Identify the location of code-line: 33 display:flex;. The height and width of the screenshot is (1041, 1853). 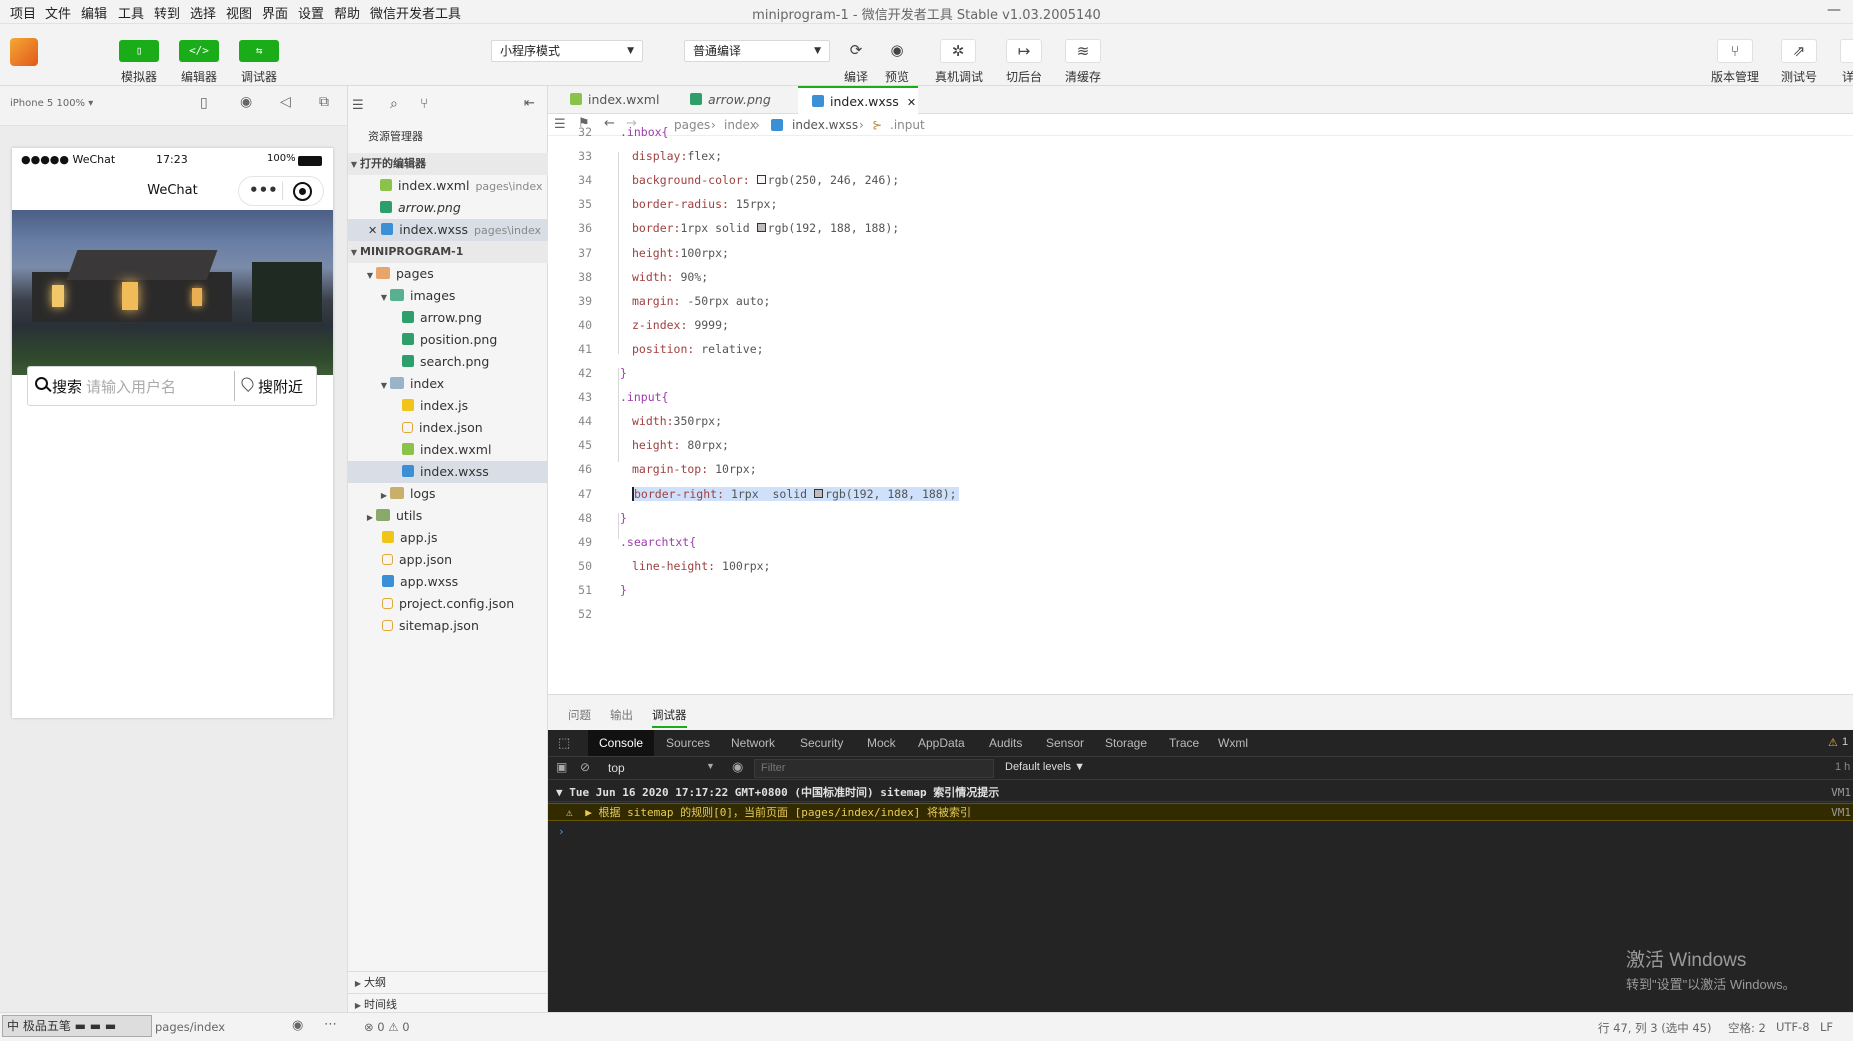
(1200, 158).